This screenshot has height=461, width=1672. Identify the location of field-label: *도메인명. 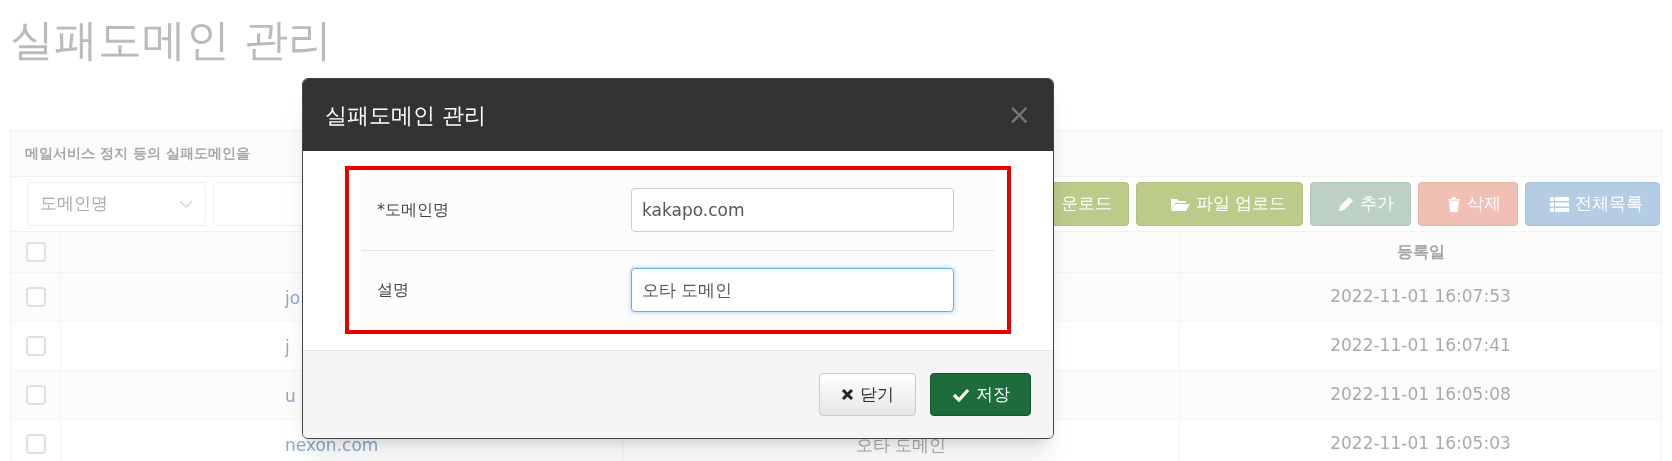
(413, 209).